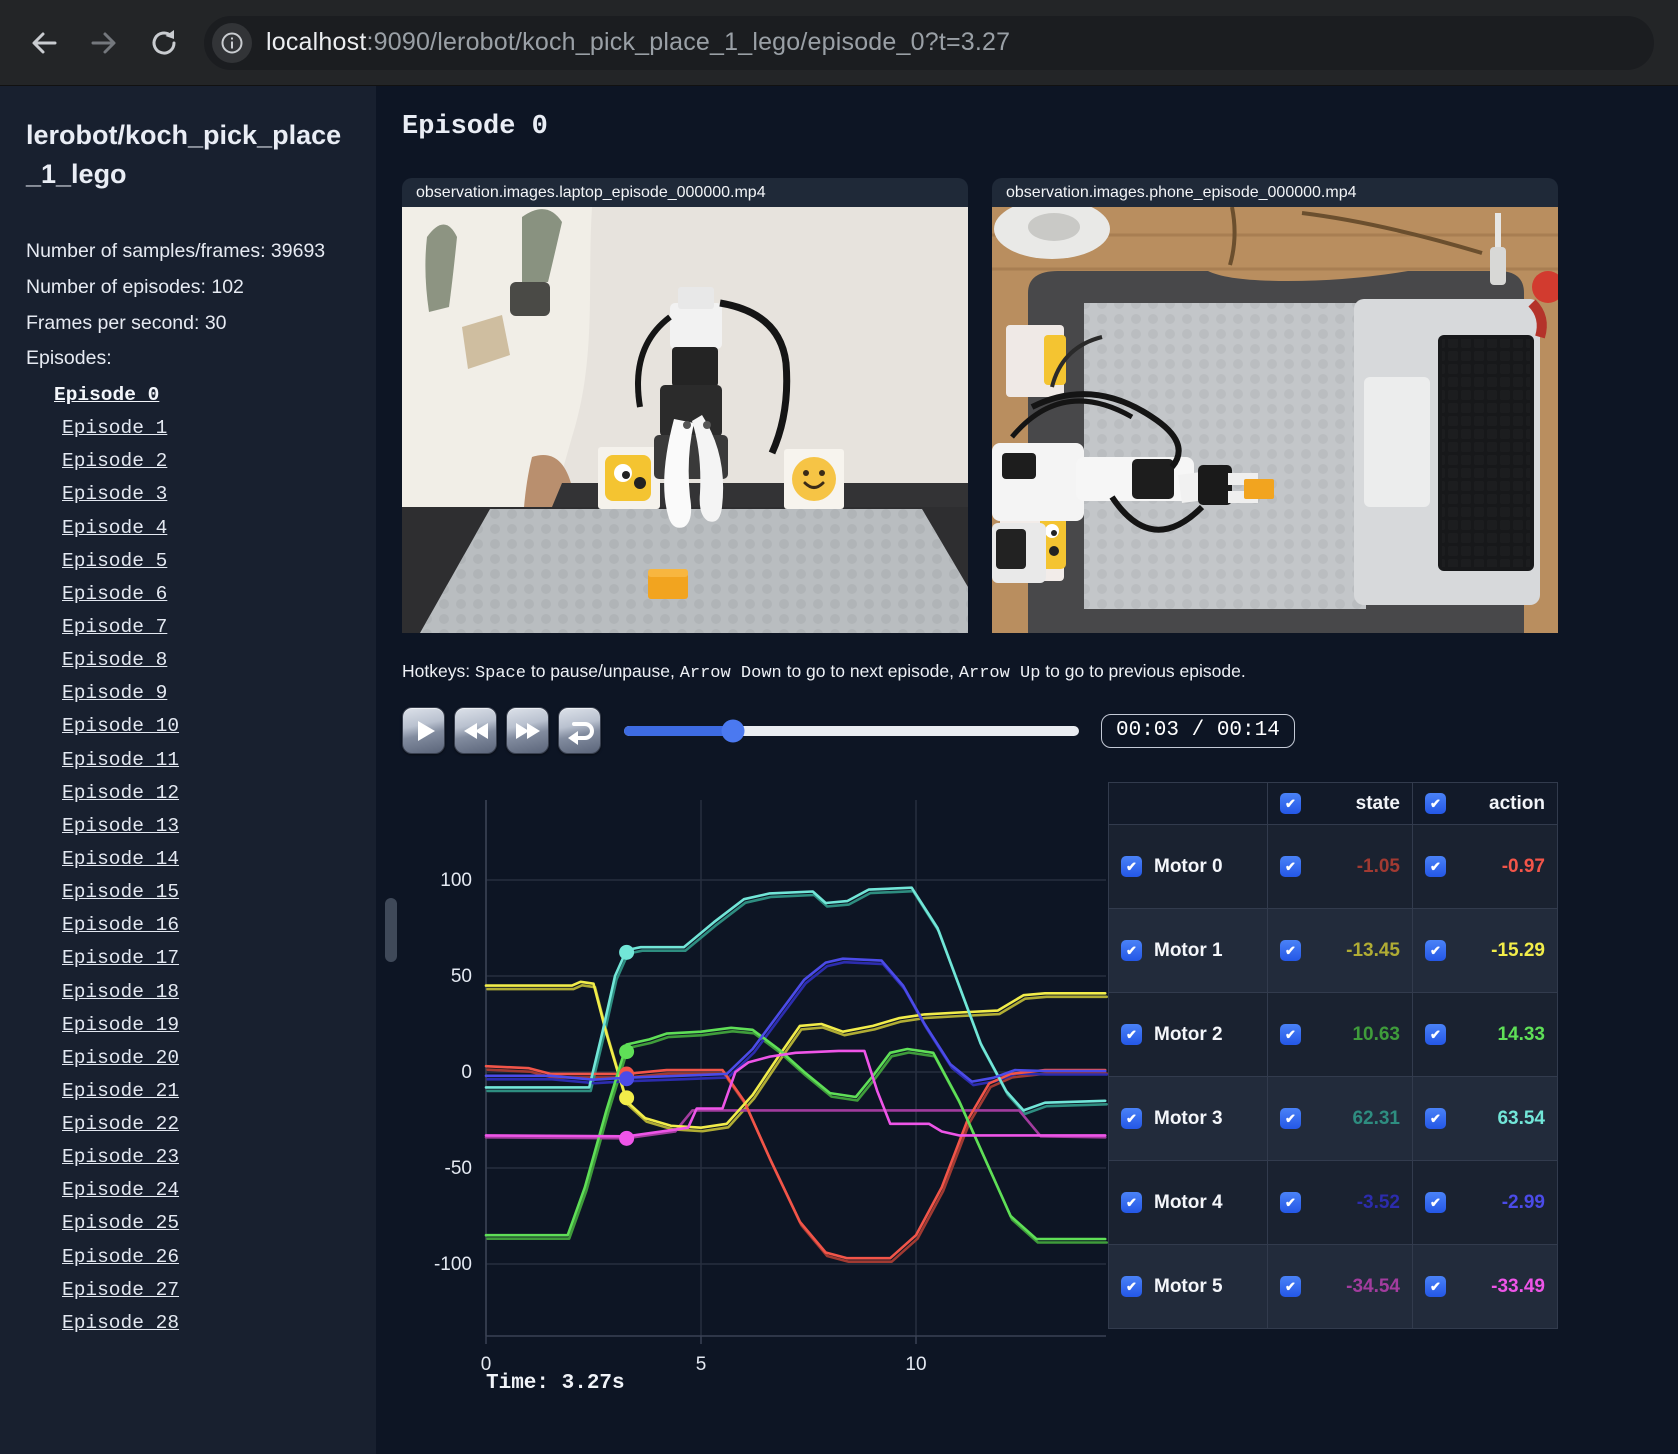 The height and width of the screenshot is (1454, 1678). What do you see at coordinates (126, 322) in the screenshot?
I see `dataset-stat: Frames per second: 30` at bounding box center [126, 322].